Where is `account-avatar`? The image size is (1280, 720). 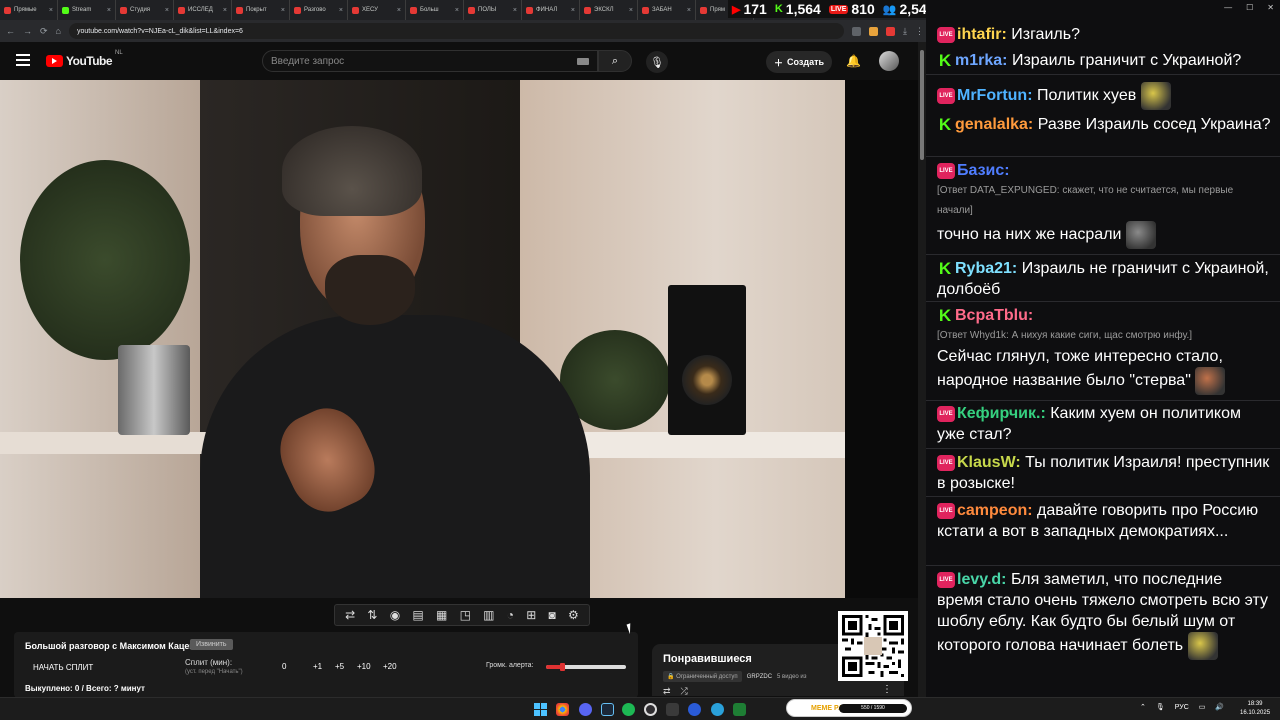 account-avatar is located at coordinates (889, 61).